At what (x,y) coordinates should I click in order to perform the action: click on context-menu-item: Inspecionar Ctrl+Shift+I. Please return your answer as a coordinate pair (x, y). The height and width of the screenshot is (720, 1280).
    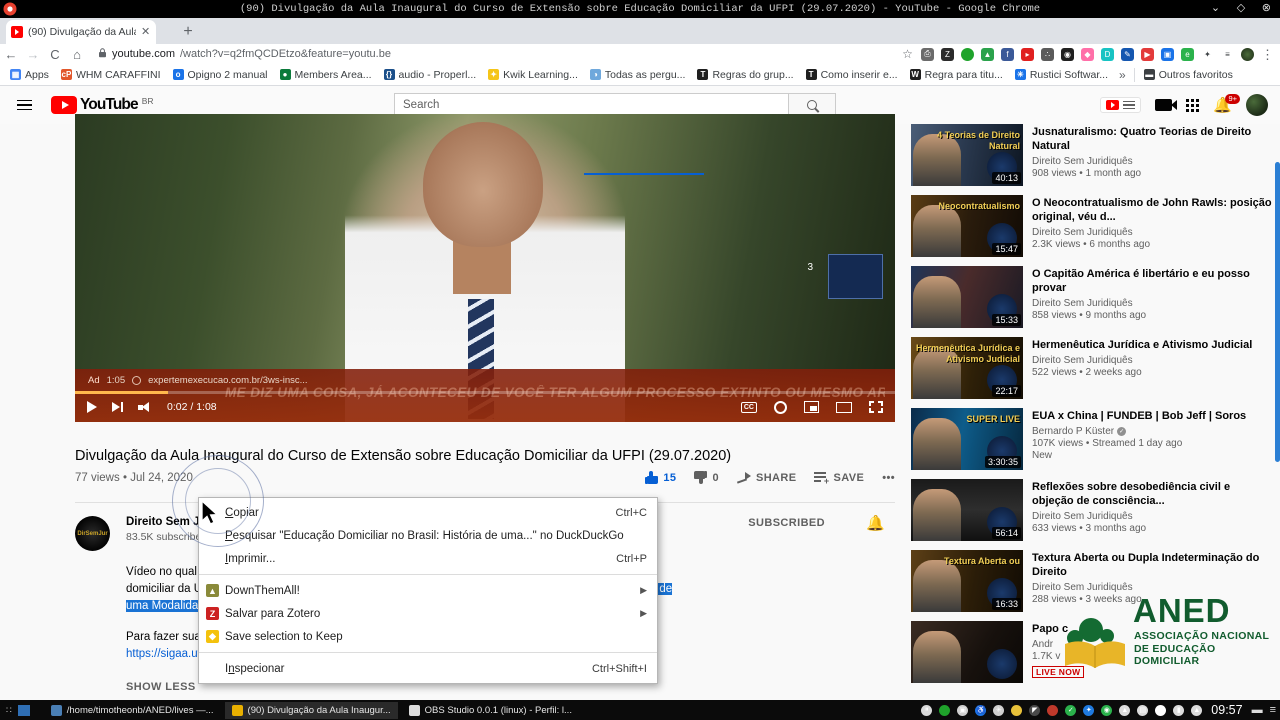
    Looking at the image, I should click on (428, 668).